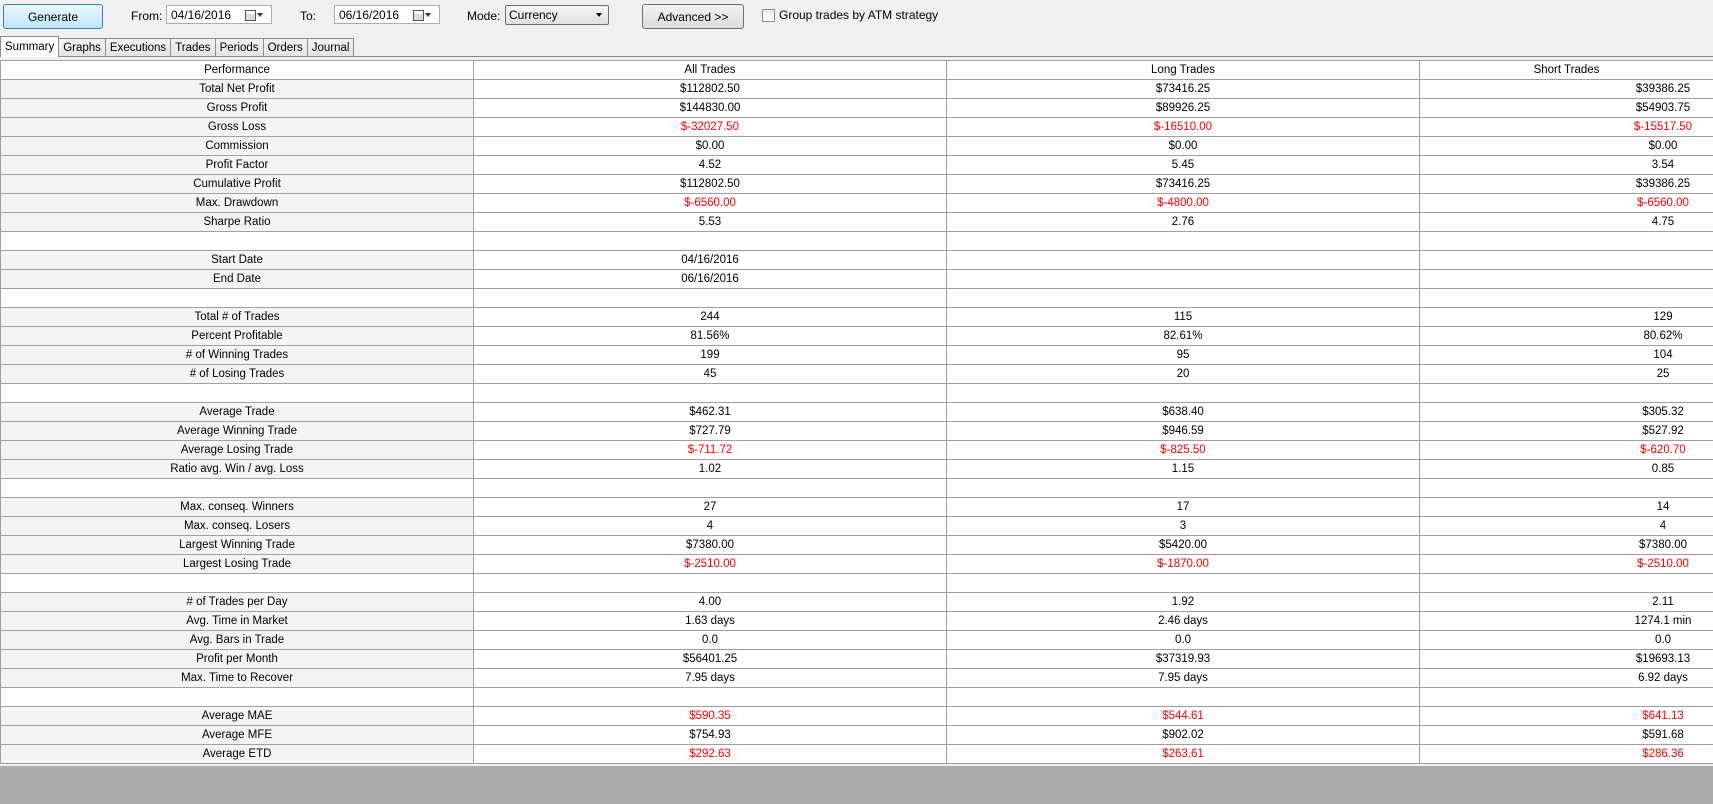 The height and width of the screenshot is (804, 1713). Describe the element at coordinates (710, 431) in the screenshot. I see `table-cell: $727.79` at that location.